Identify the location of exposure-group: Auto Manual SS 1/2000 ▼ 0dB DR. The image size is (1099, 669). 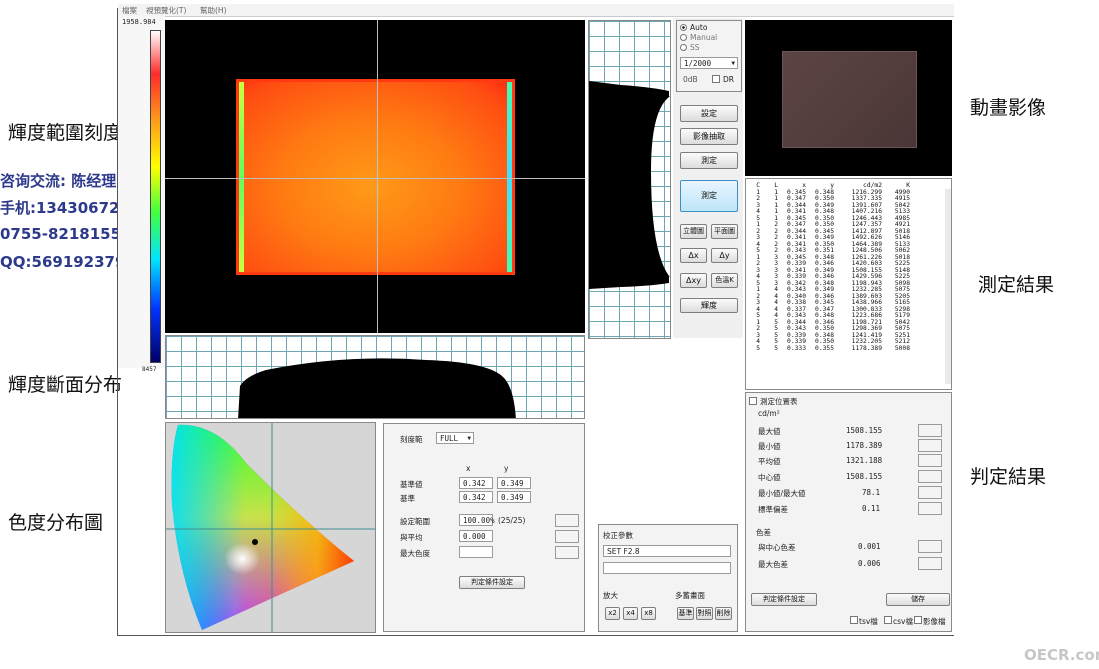
(709, 56).